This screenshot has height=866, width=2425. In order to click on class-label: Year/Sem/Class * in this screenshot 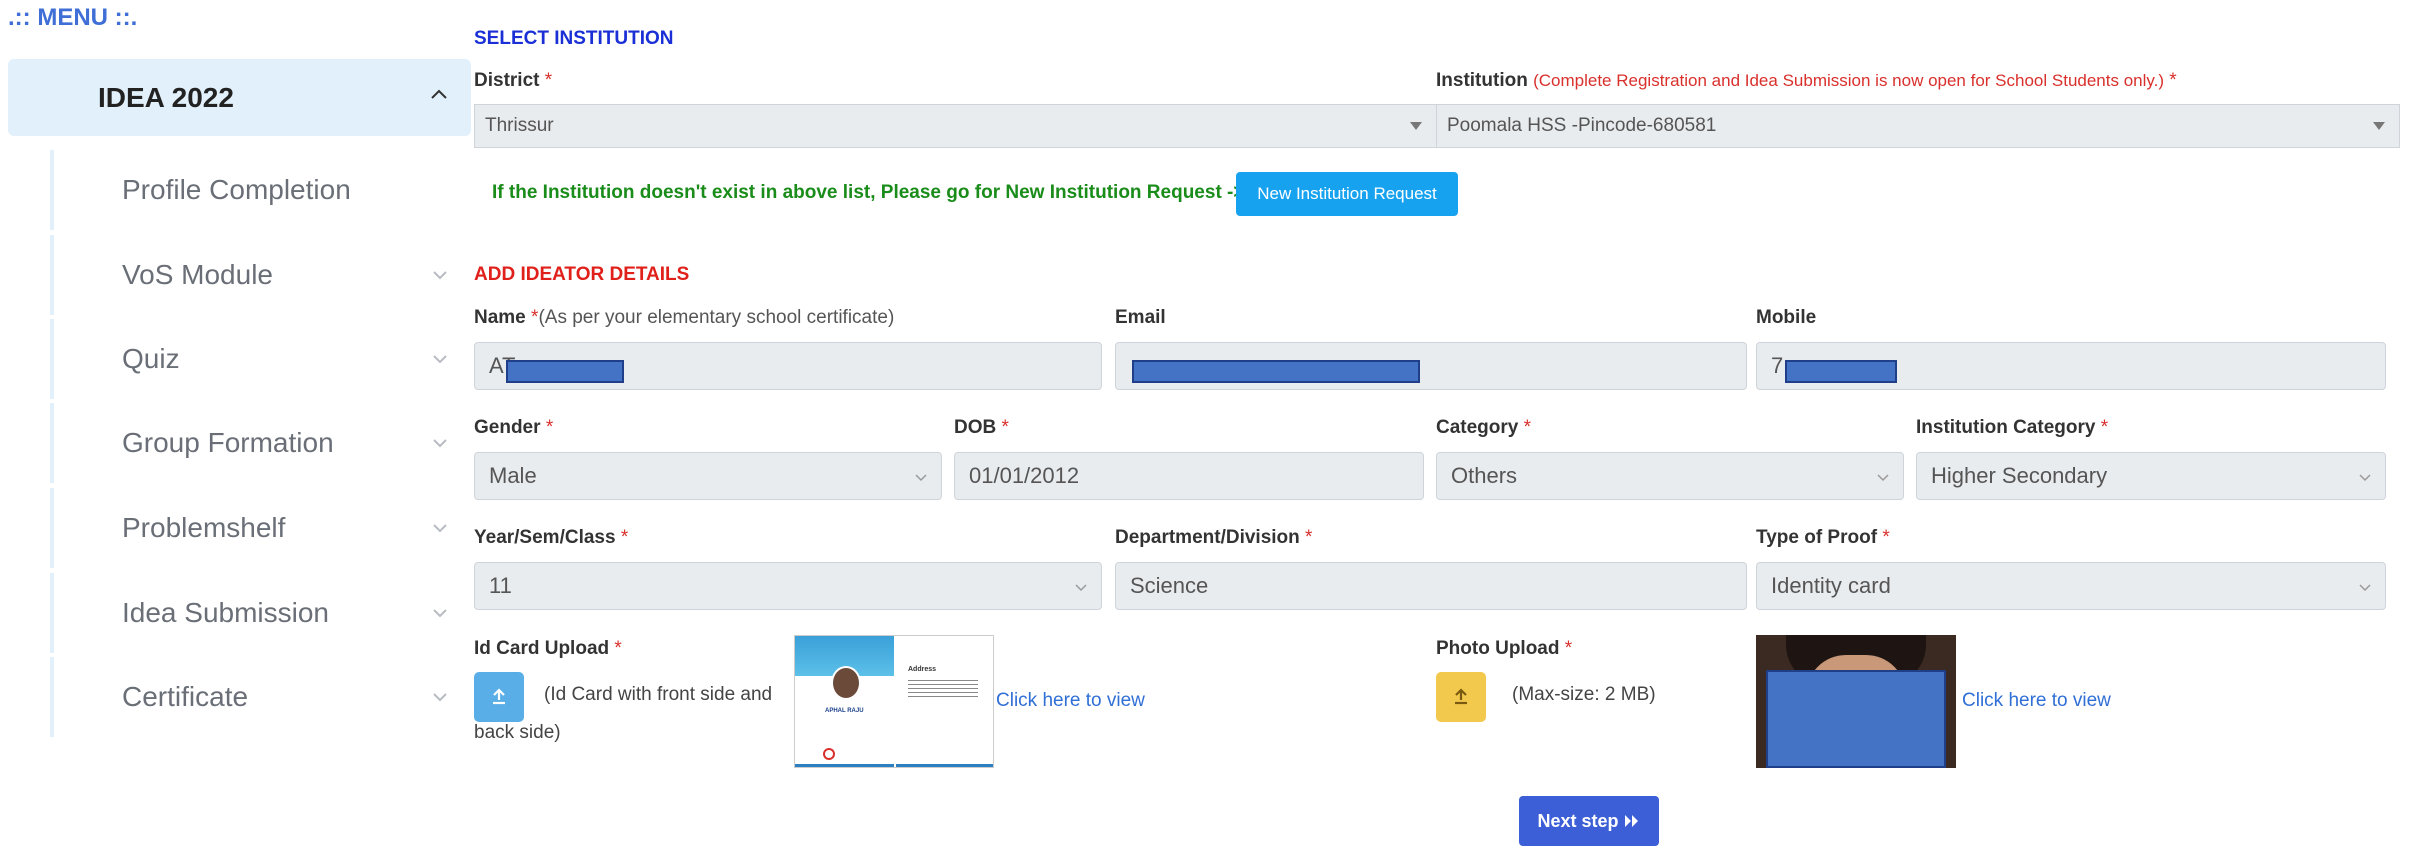, I will do `click(551, 537)`.